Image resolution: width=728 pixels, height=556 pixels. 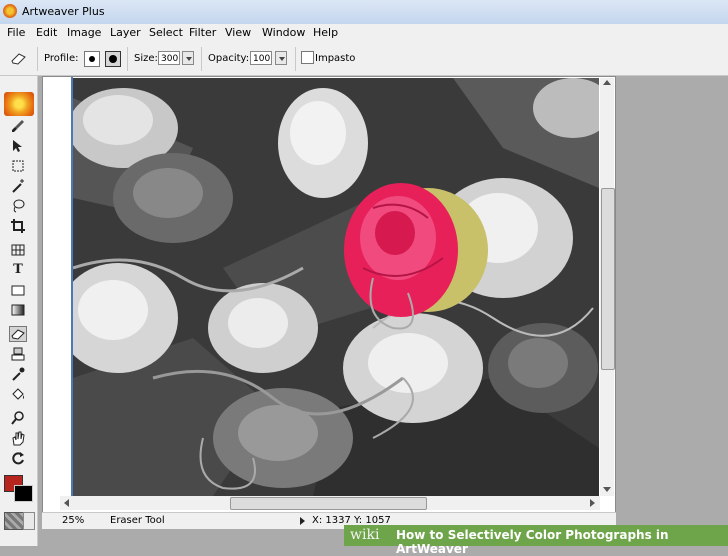 What do you see at coordinates (229, 58) in the screenshot?
I see `opacity-label: Opacity:` at bounding box center [229, 58].